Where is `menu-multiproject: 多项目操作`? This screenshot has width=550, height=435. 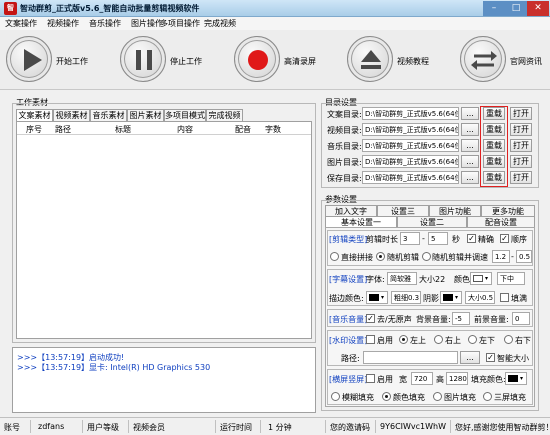 menu-multiproject: 多项目操作 is located at coordinates (180, 23).